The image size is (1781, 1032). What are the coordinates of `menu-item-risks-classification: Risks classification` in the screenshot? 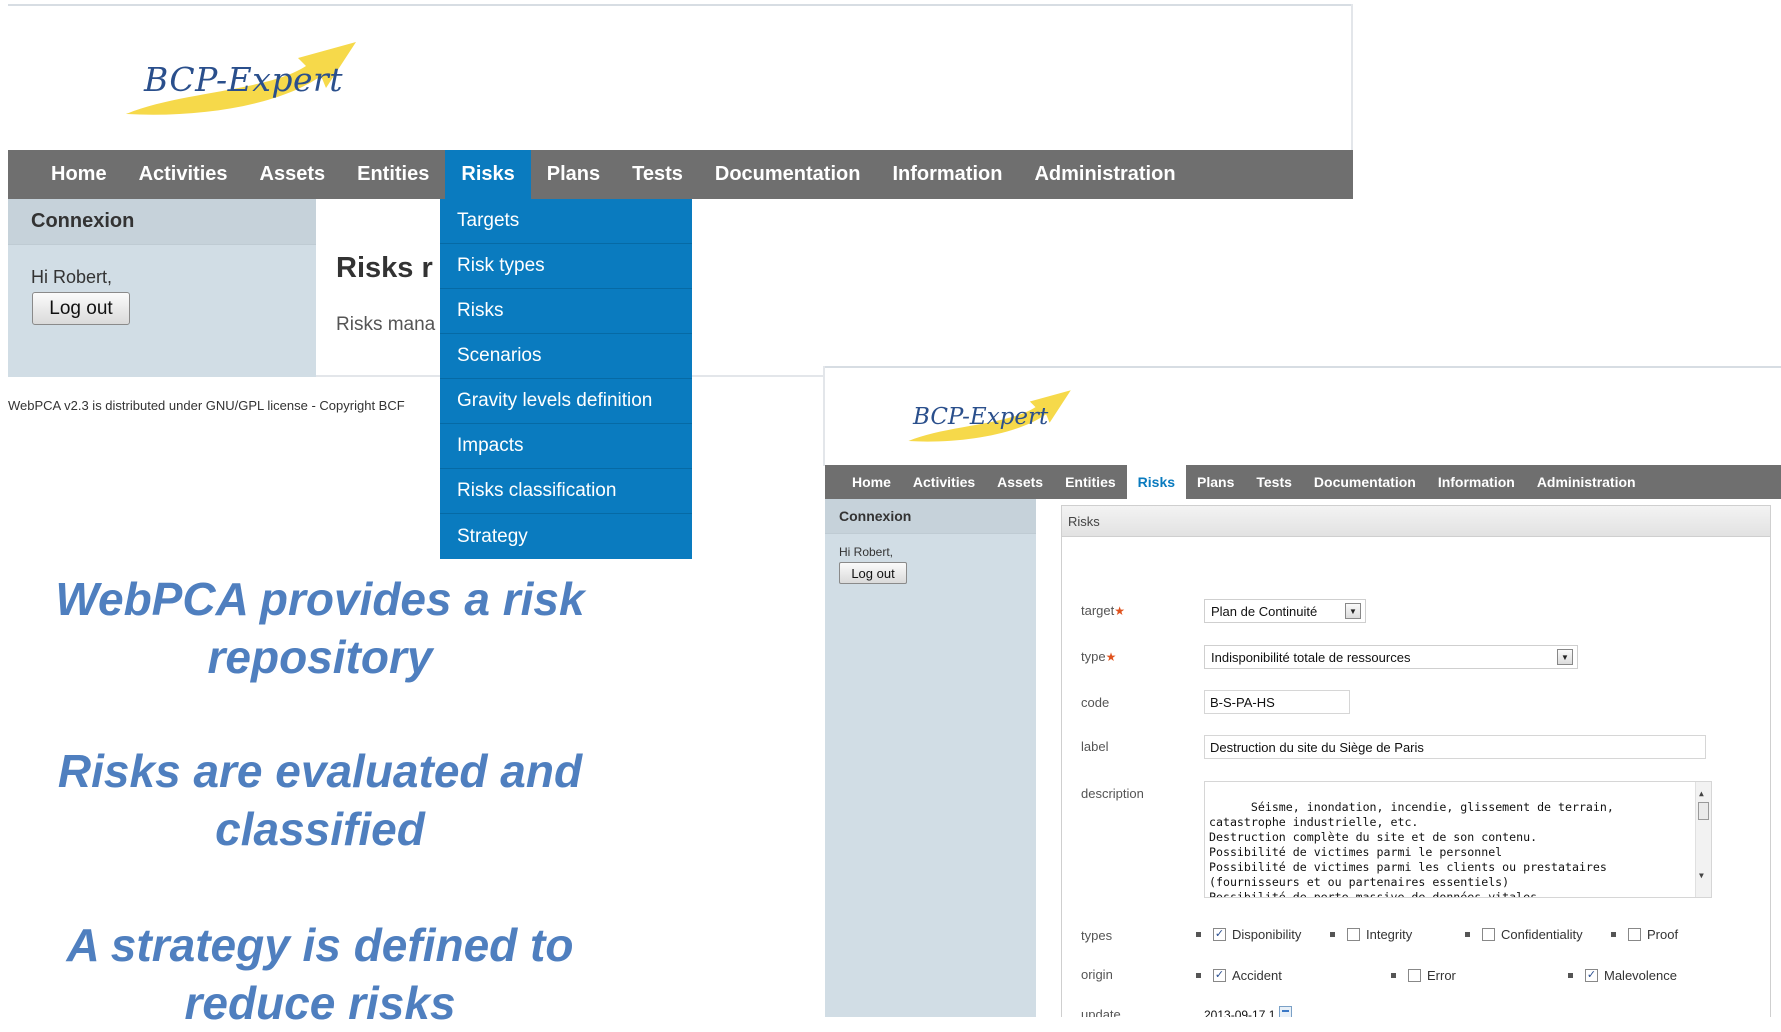 It's located at (566, 491).